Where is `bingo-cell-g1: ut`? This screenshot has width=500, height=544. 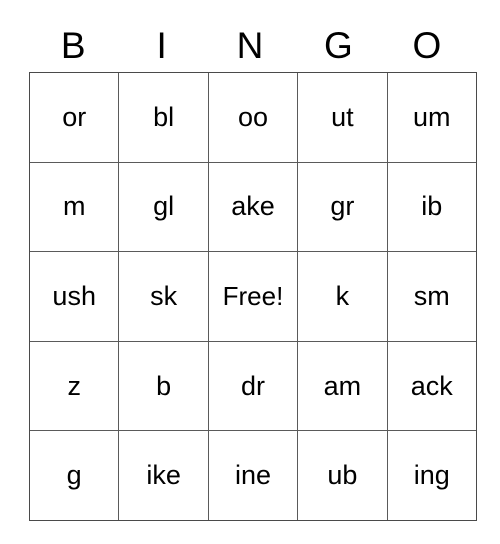 bingo-cell-g1: ut is located at coordinates (342, 117).